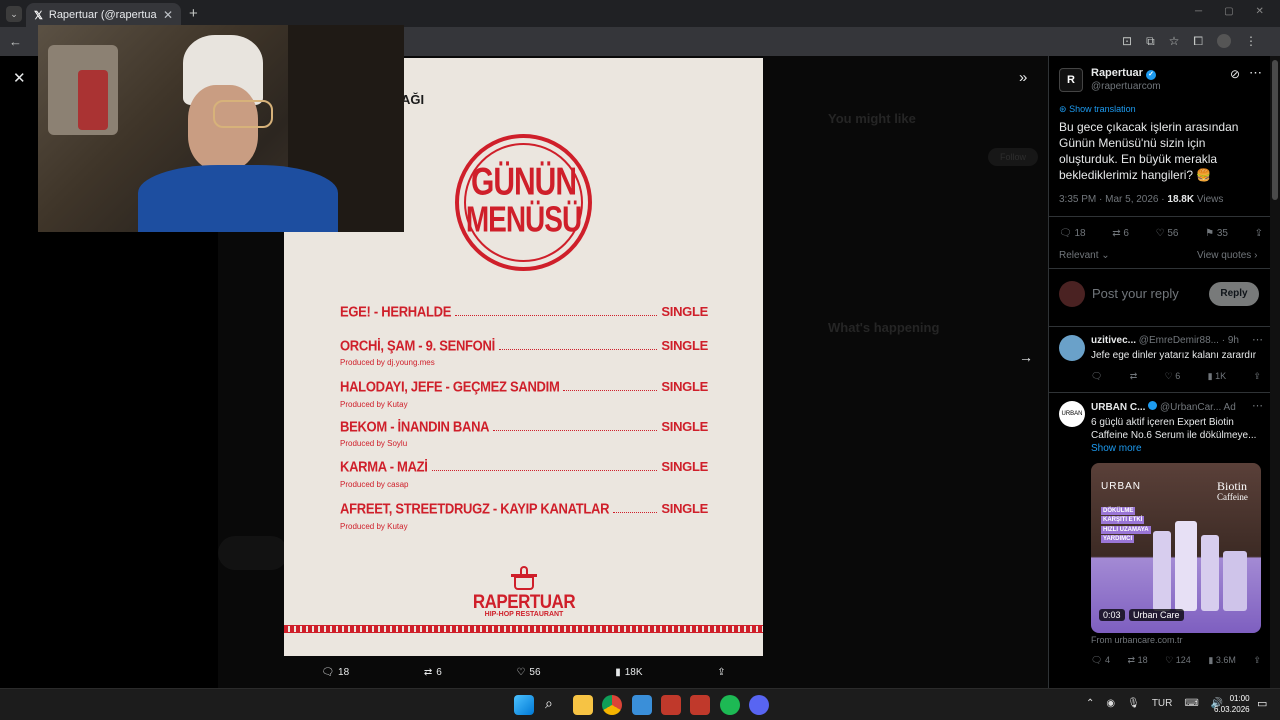  What do you see at coordinates (38, 15) in the screenshot?
I see `x-logo-icon: 𝕏` at bounding box center [38, 15].